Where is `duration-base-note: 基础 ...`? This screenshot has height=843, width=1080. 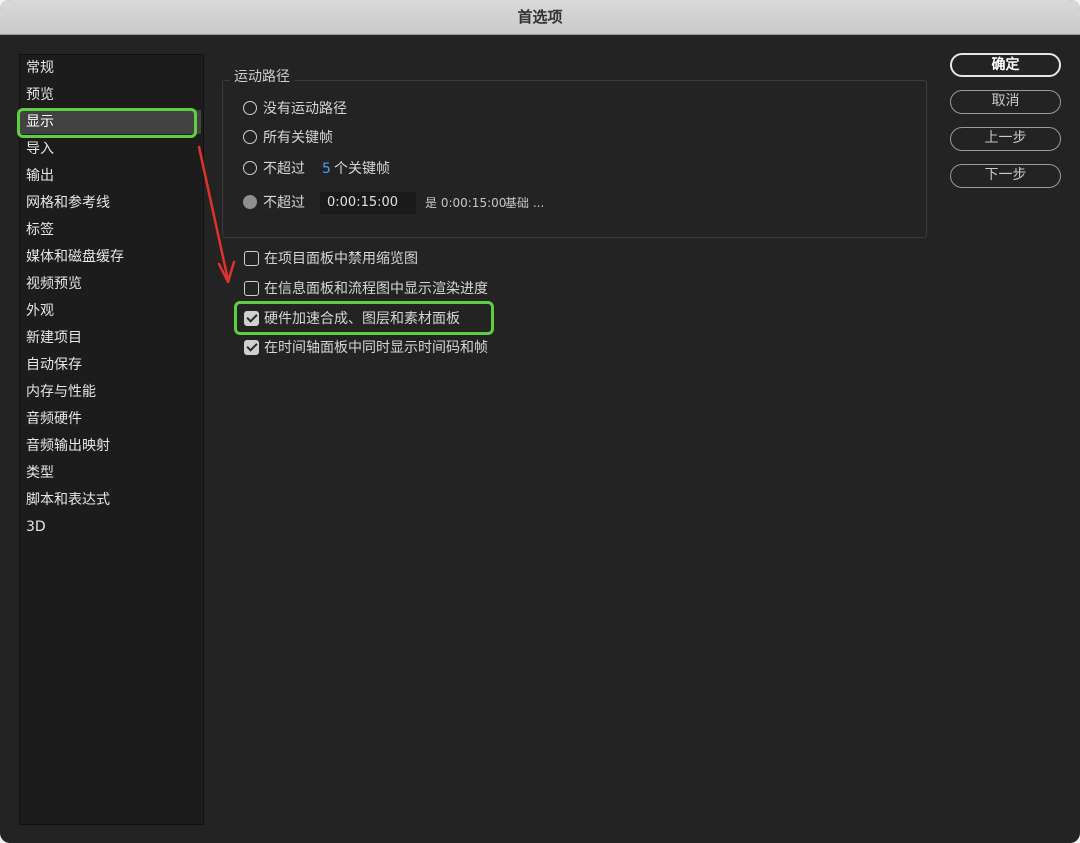
duration-base-note: 基础 ... is located at coordinates (525, 203).